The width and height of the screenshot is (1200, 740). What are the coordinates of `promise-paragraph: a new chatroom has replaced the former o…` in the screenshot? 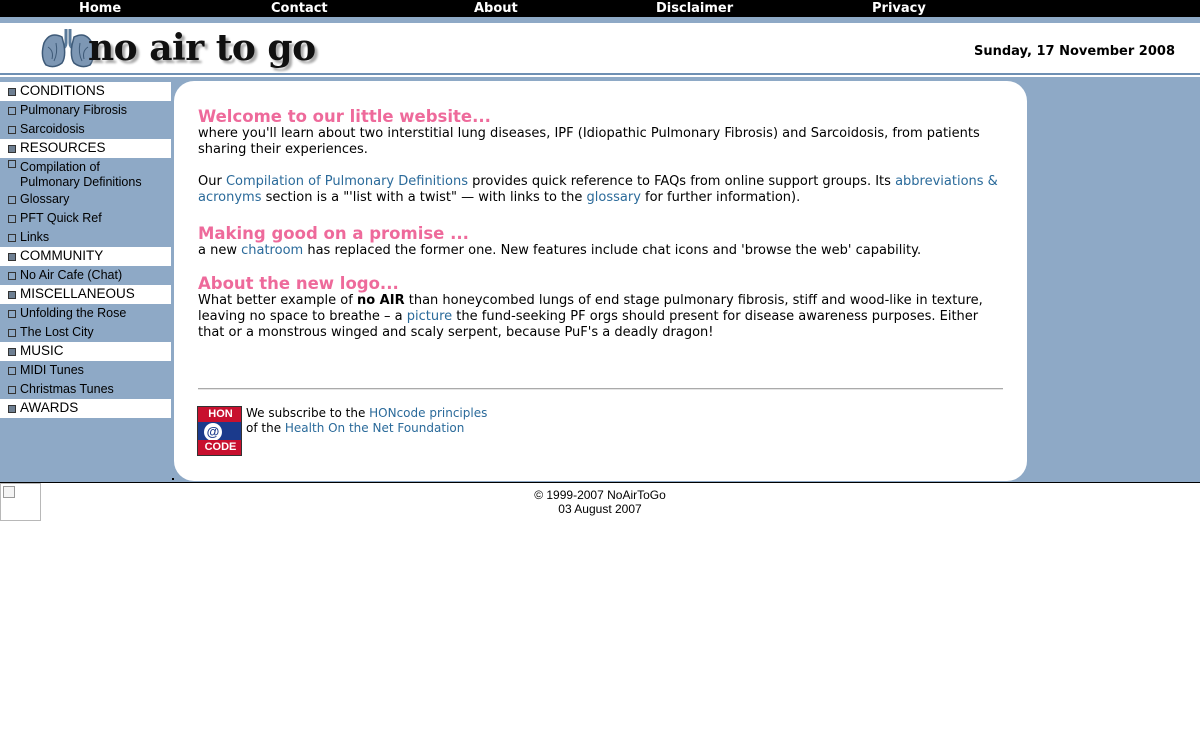 It's located at (600, 251).